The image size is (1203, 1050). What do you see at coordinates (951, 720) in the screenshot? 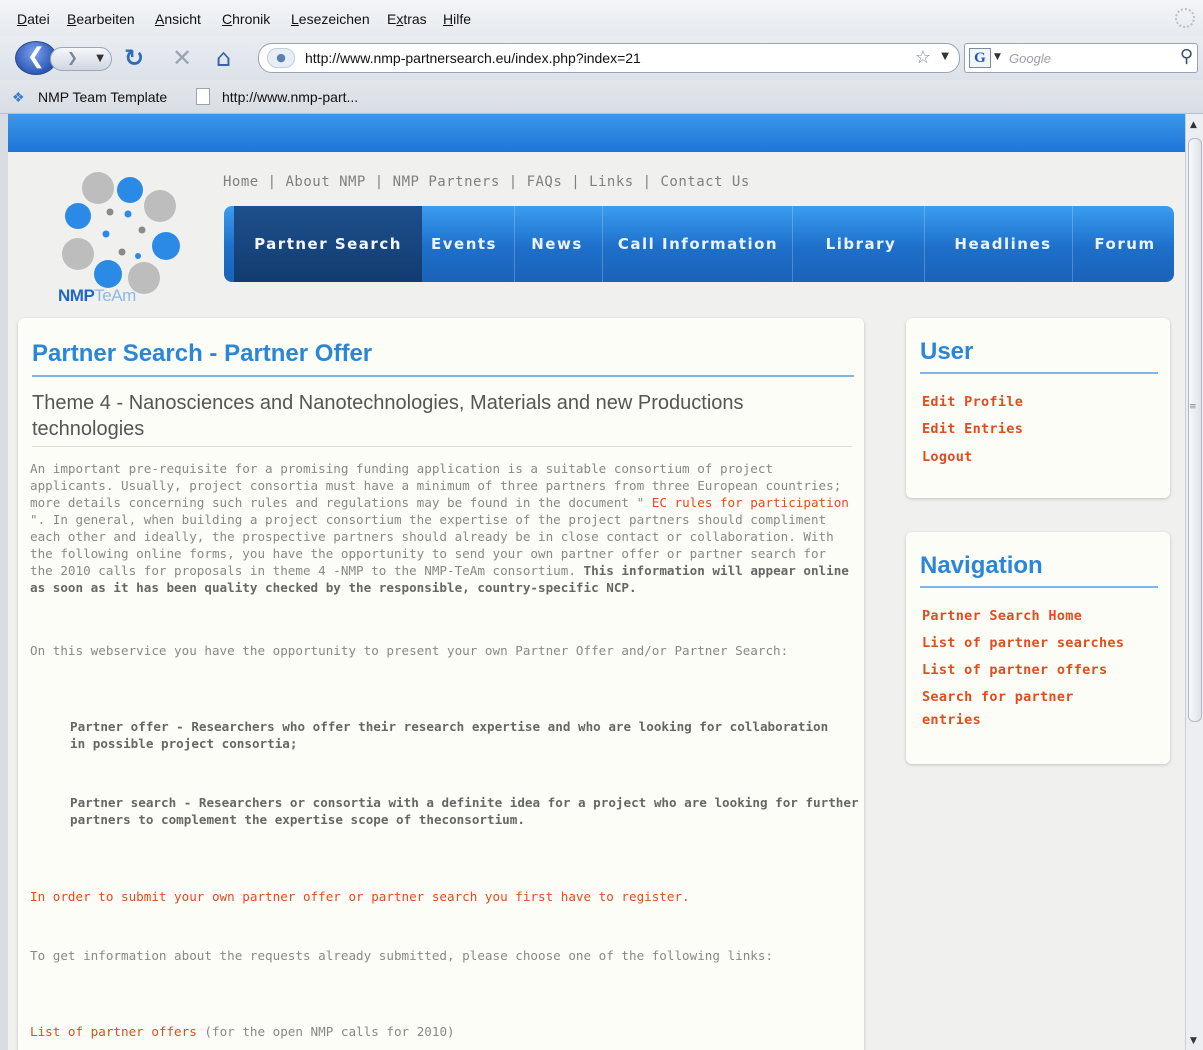
I see `search-for-partner-link-line2: entries` at bounding box center [951, 720].